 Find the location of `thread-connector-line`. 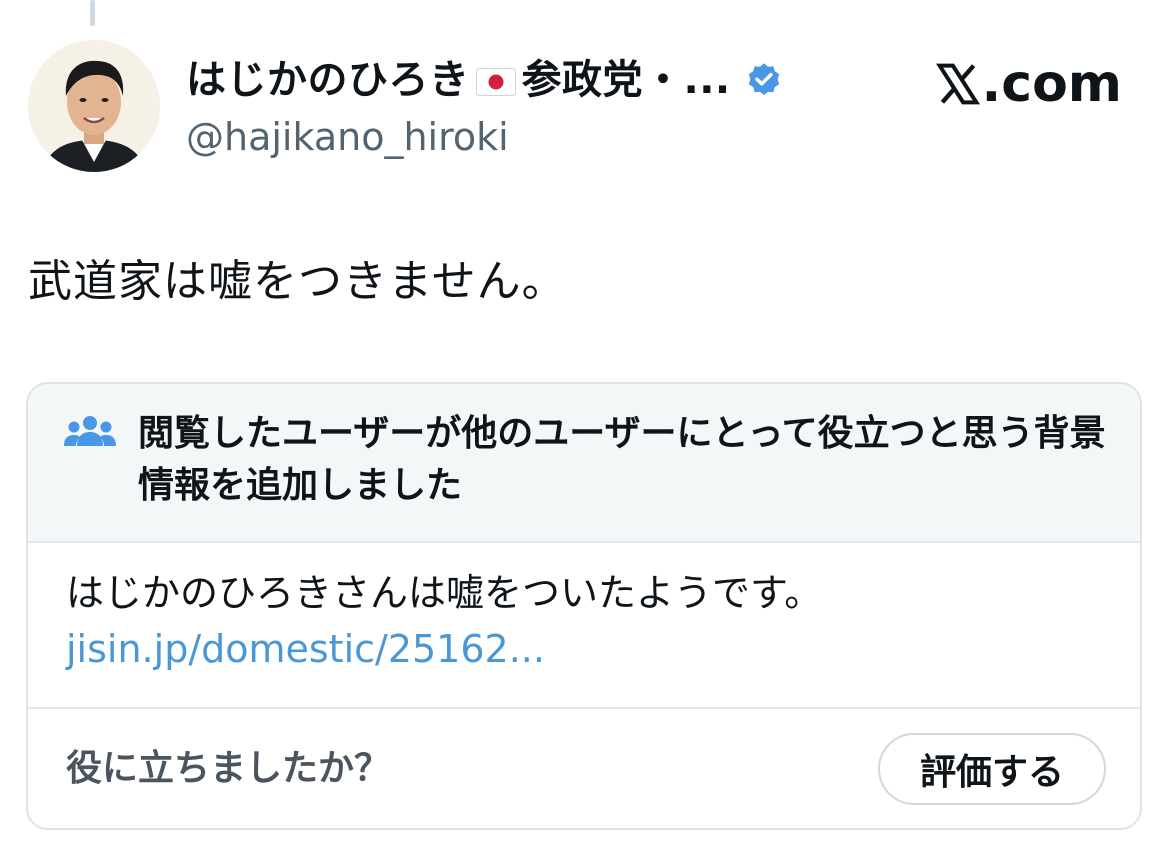

thread-connector-line is located at coordinates (92, 13).